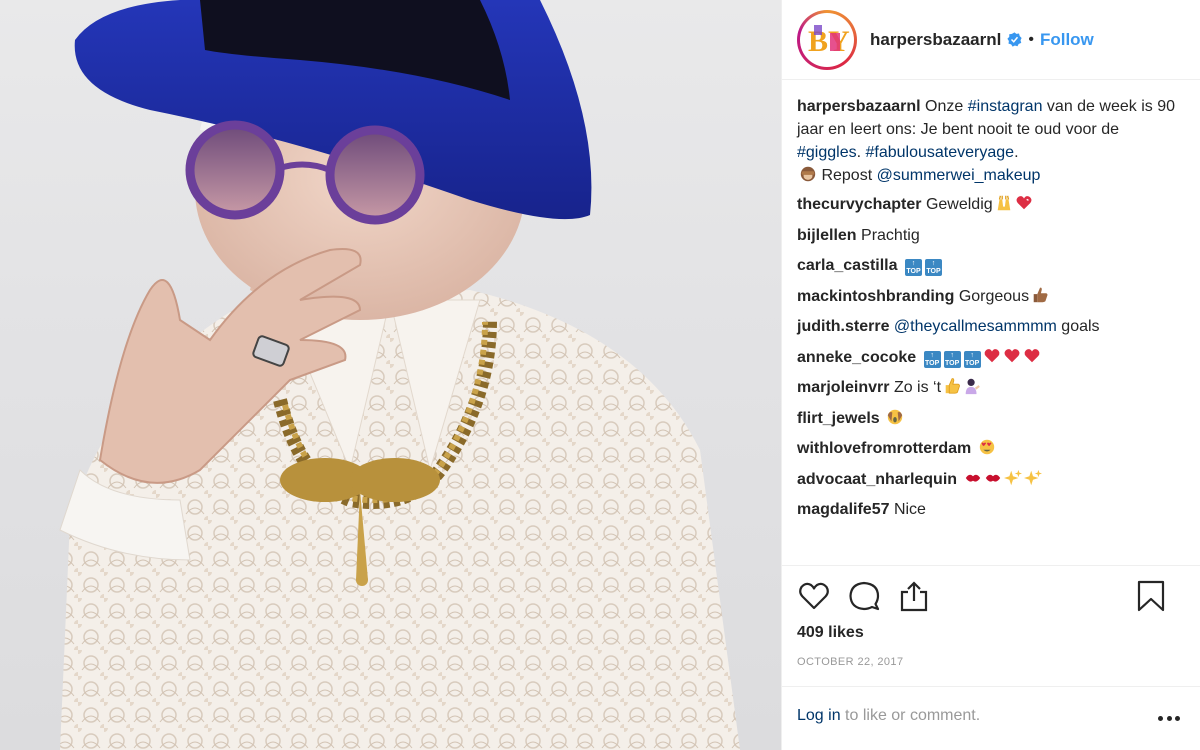 This screenshot has width=1200, height=750. I want to click on save-button, so click(1151, 596).